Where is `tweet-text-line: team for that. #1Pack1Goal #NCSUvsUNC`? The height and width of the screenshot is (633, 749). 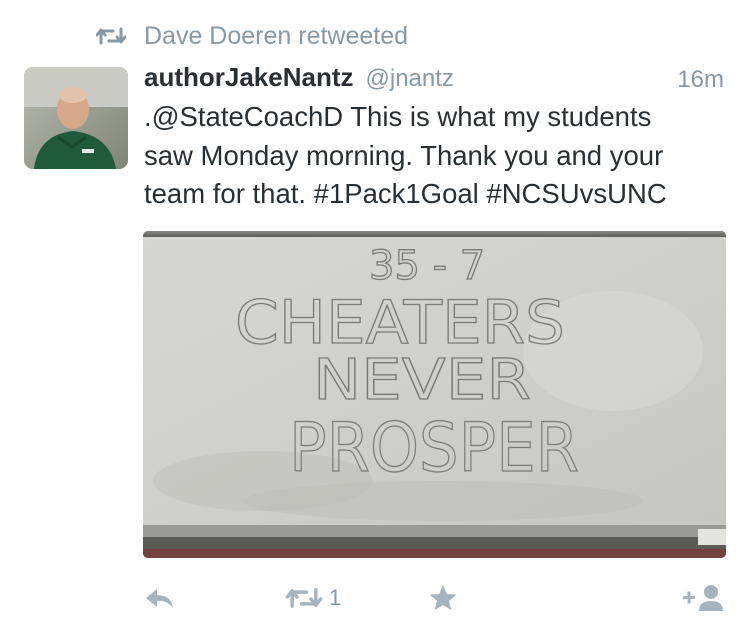
tweet-text-line: team for that. #1Pack1Goal #NCSUvsUNC is located at coordinates (405, 193).